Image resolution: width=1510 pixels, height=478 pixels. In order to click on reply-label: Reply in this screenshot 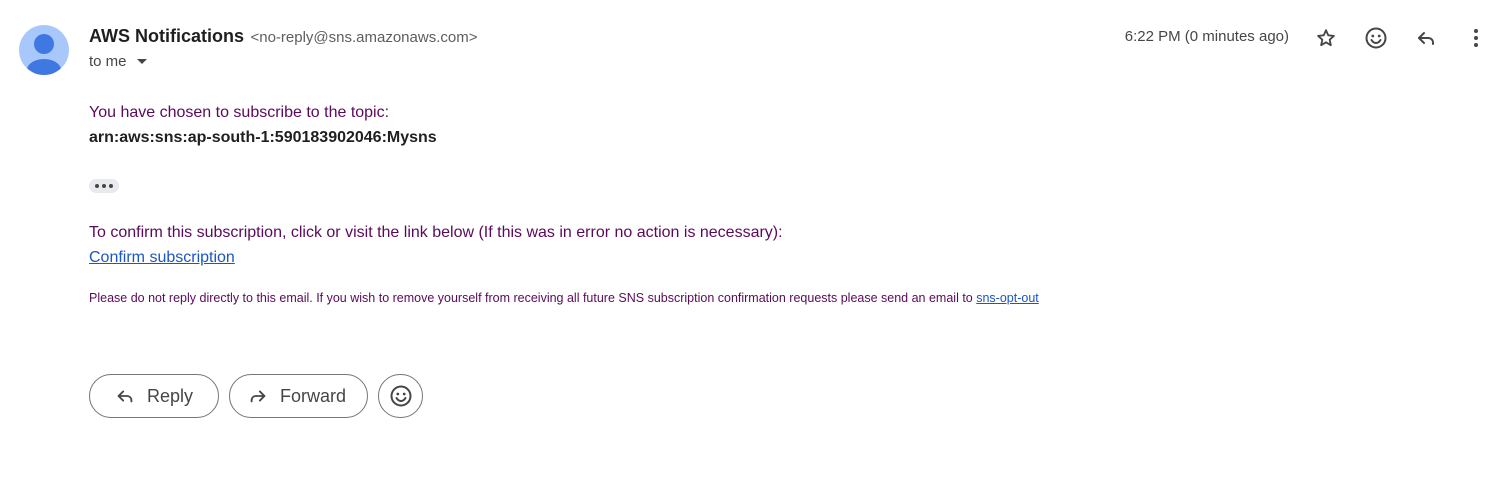, I will do `click(170, 395)`.